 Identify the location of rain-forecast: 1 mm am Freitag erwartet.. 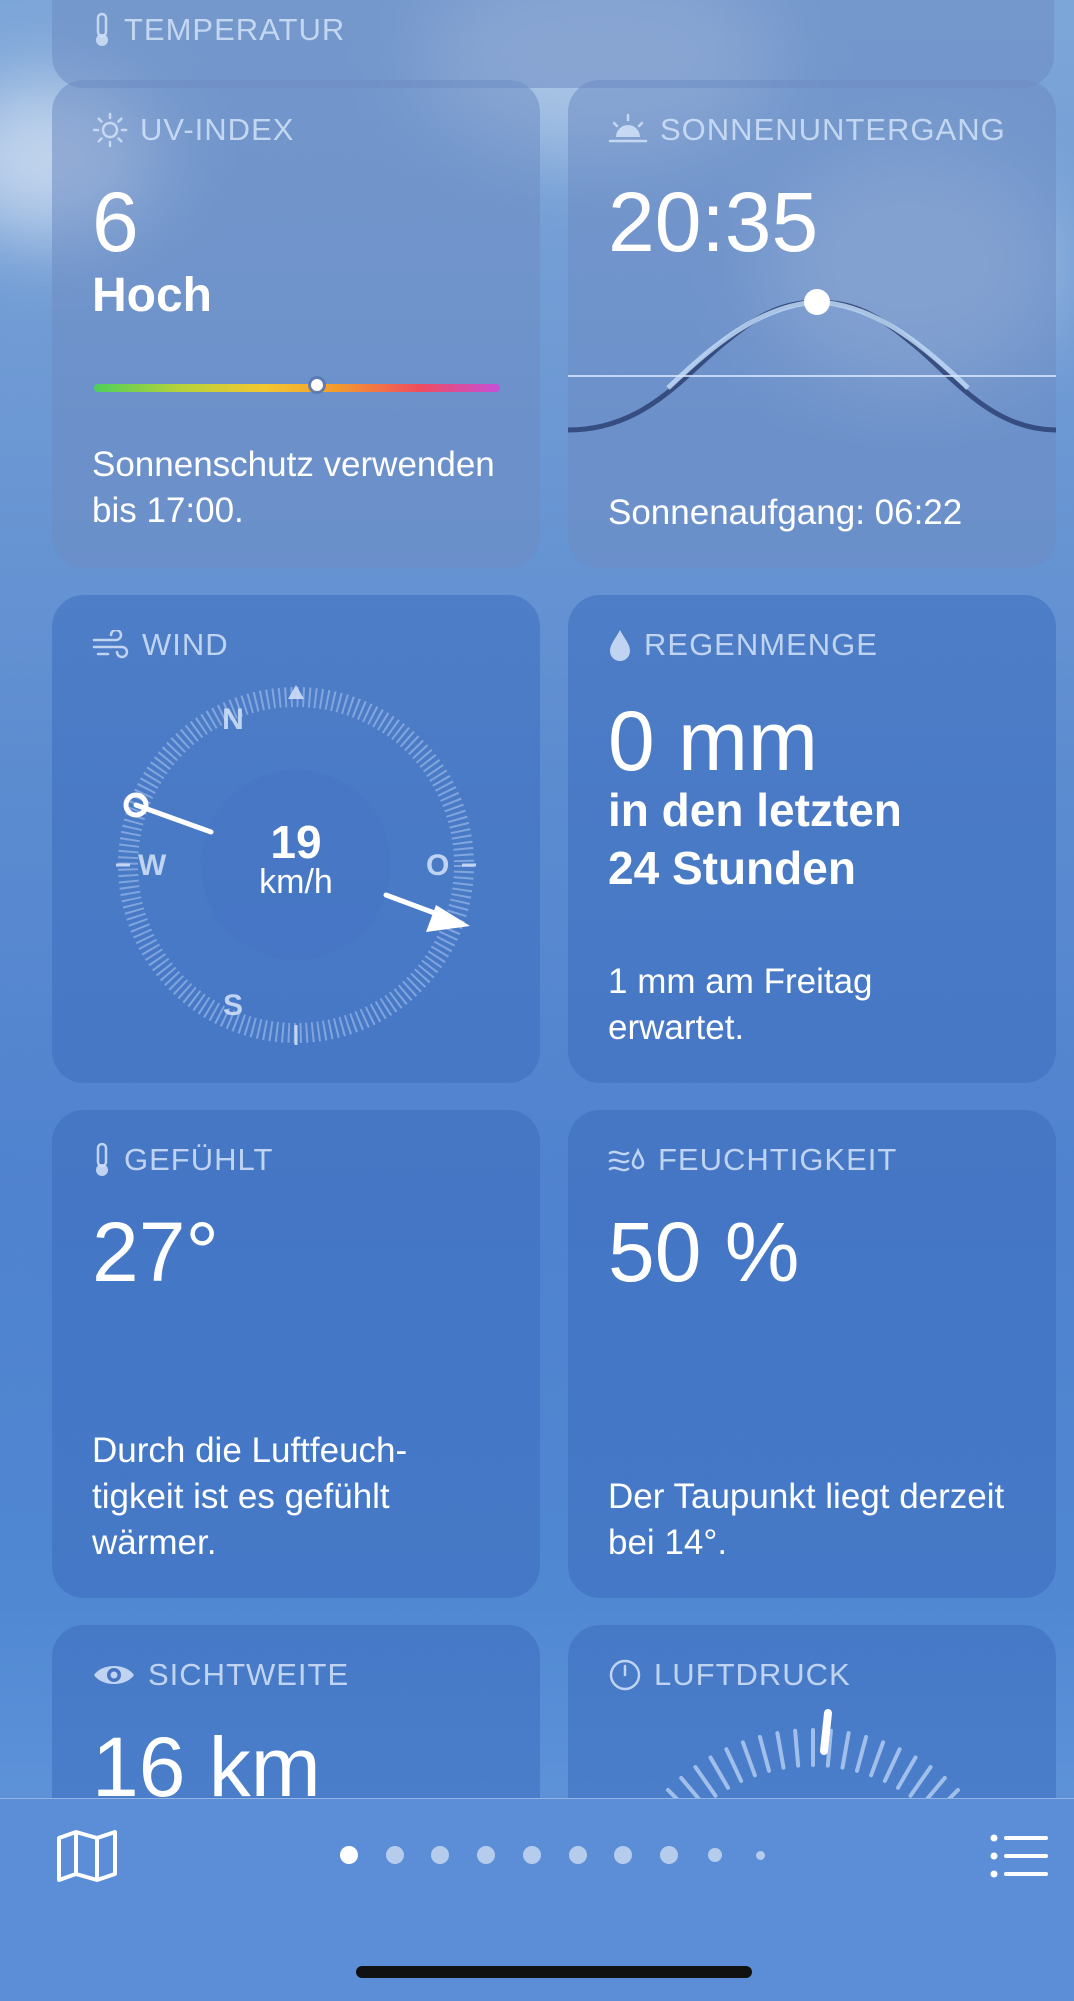
(740, 1004).